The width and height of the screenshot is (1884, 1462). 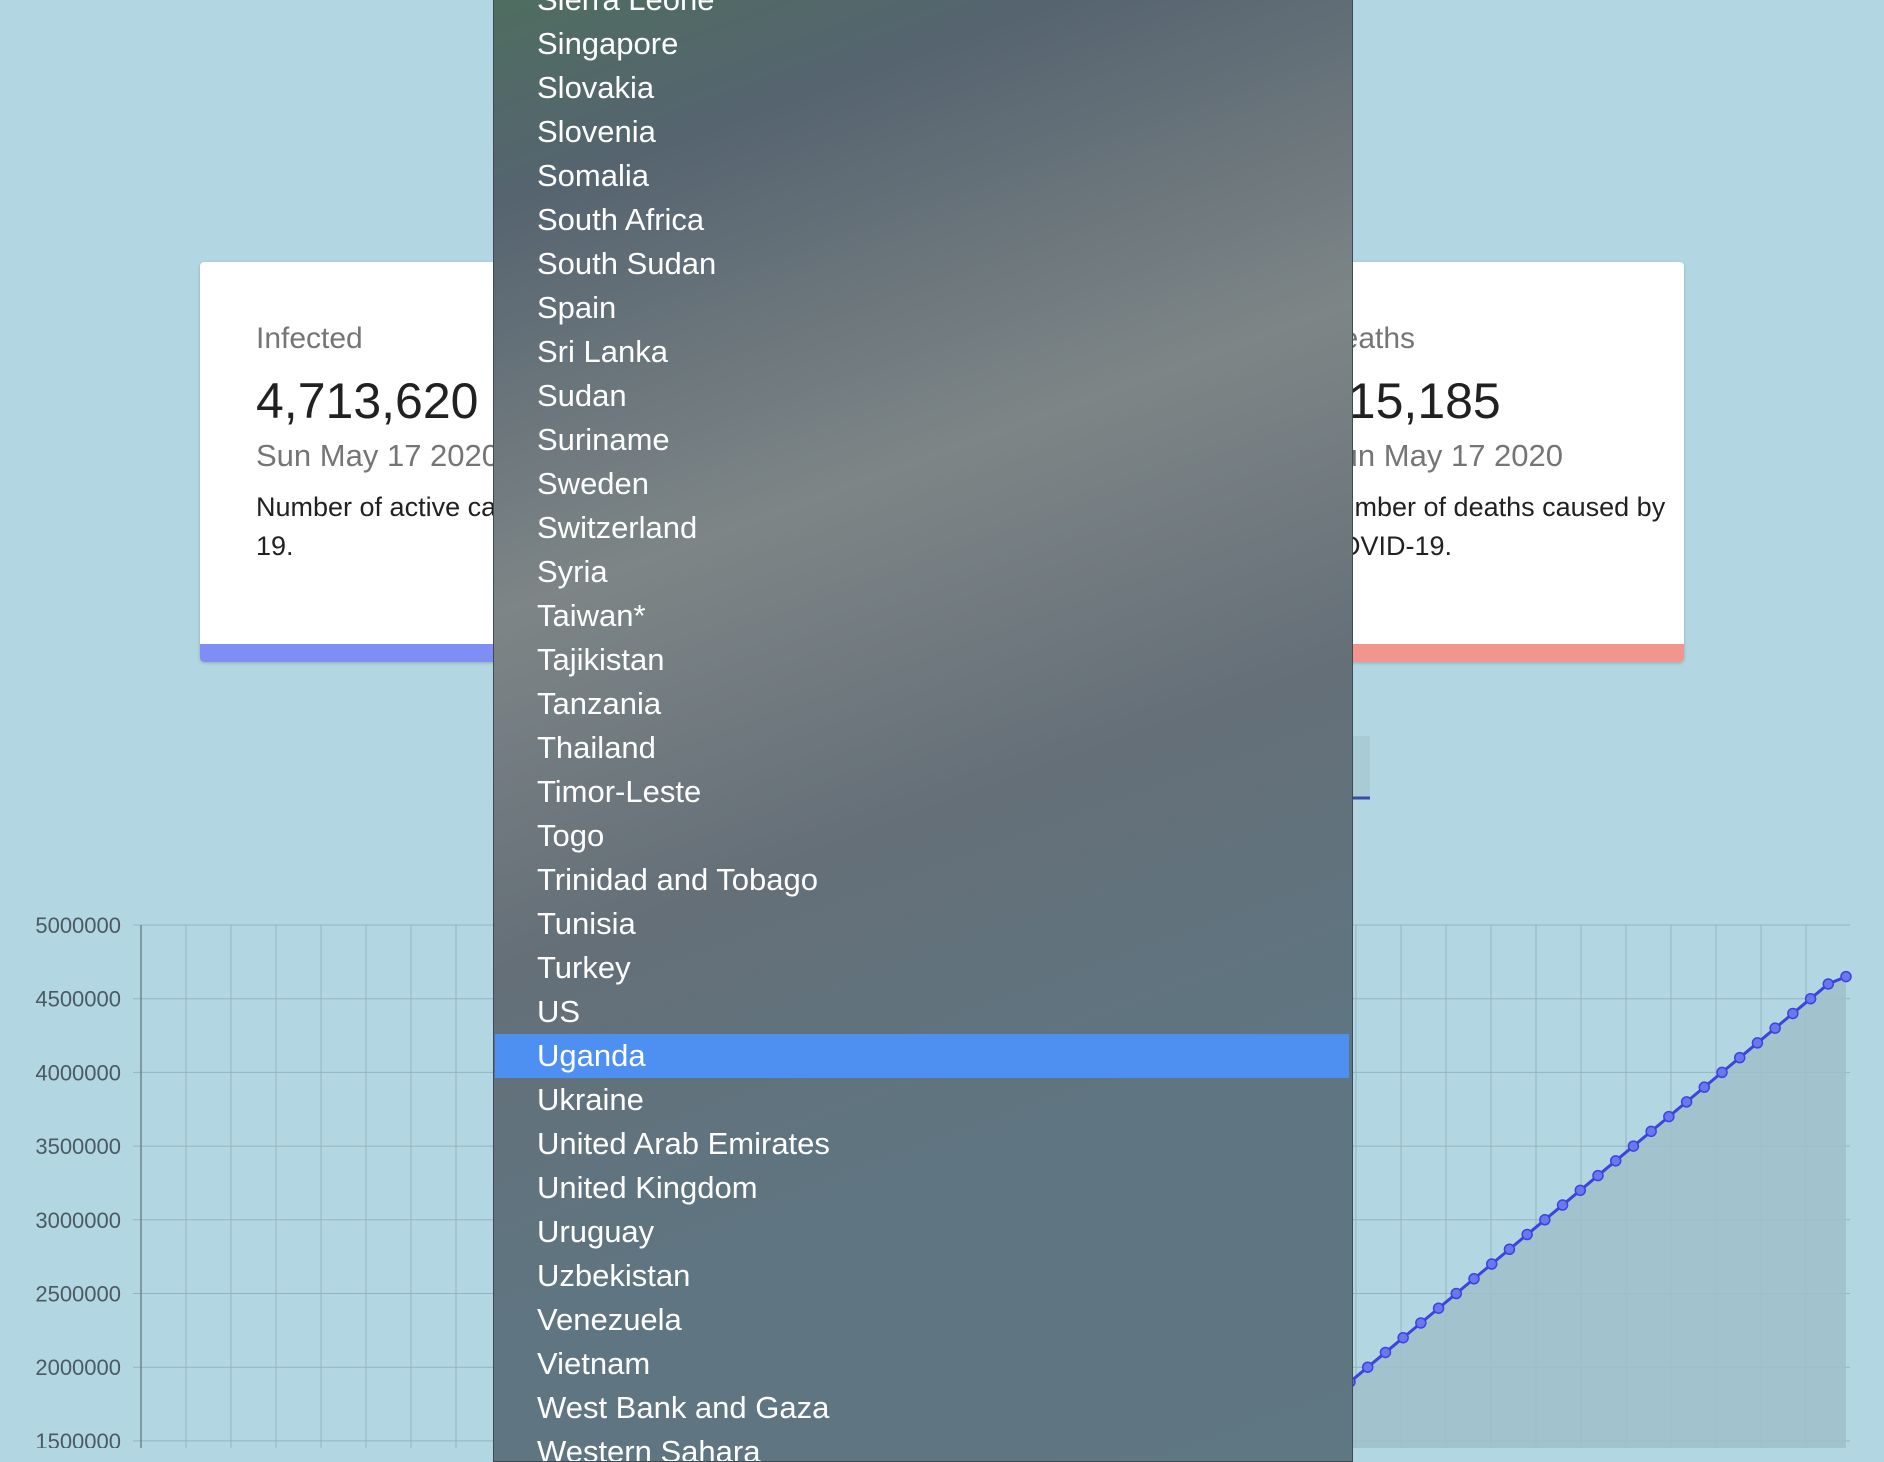 I want to click on deaths-label: Deaths, so click(x=1368, y=338).